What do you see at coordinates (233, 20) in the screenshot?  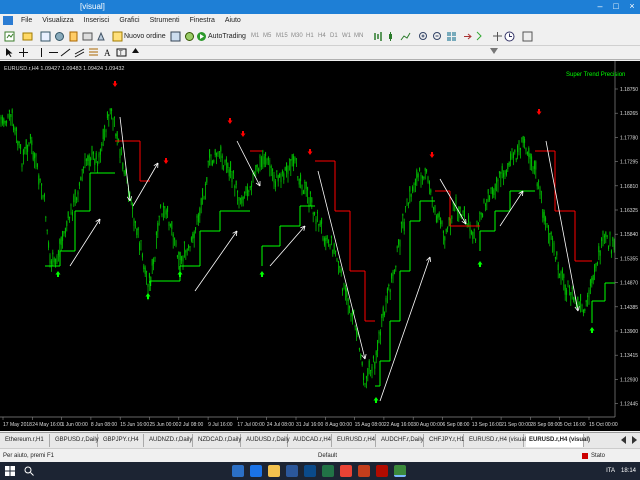 I see `menu-help: Aiuto` at bounding box center [233, 20].